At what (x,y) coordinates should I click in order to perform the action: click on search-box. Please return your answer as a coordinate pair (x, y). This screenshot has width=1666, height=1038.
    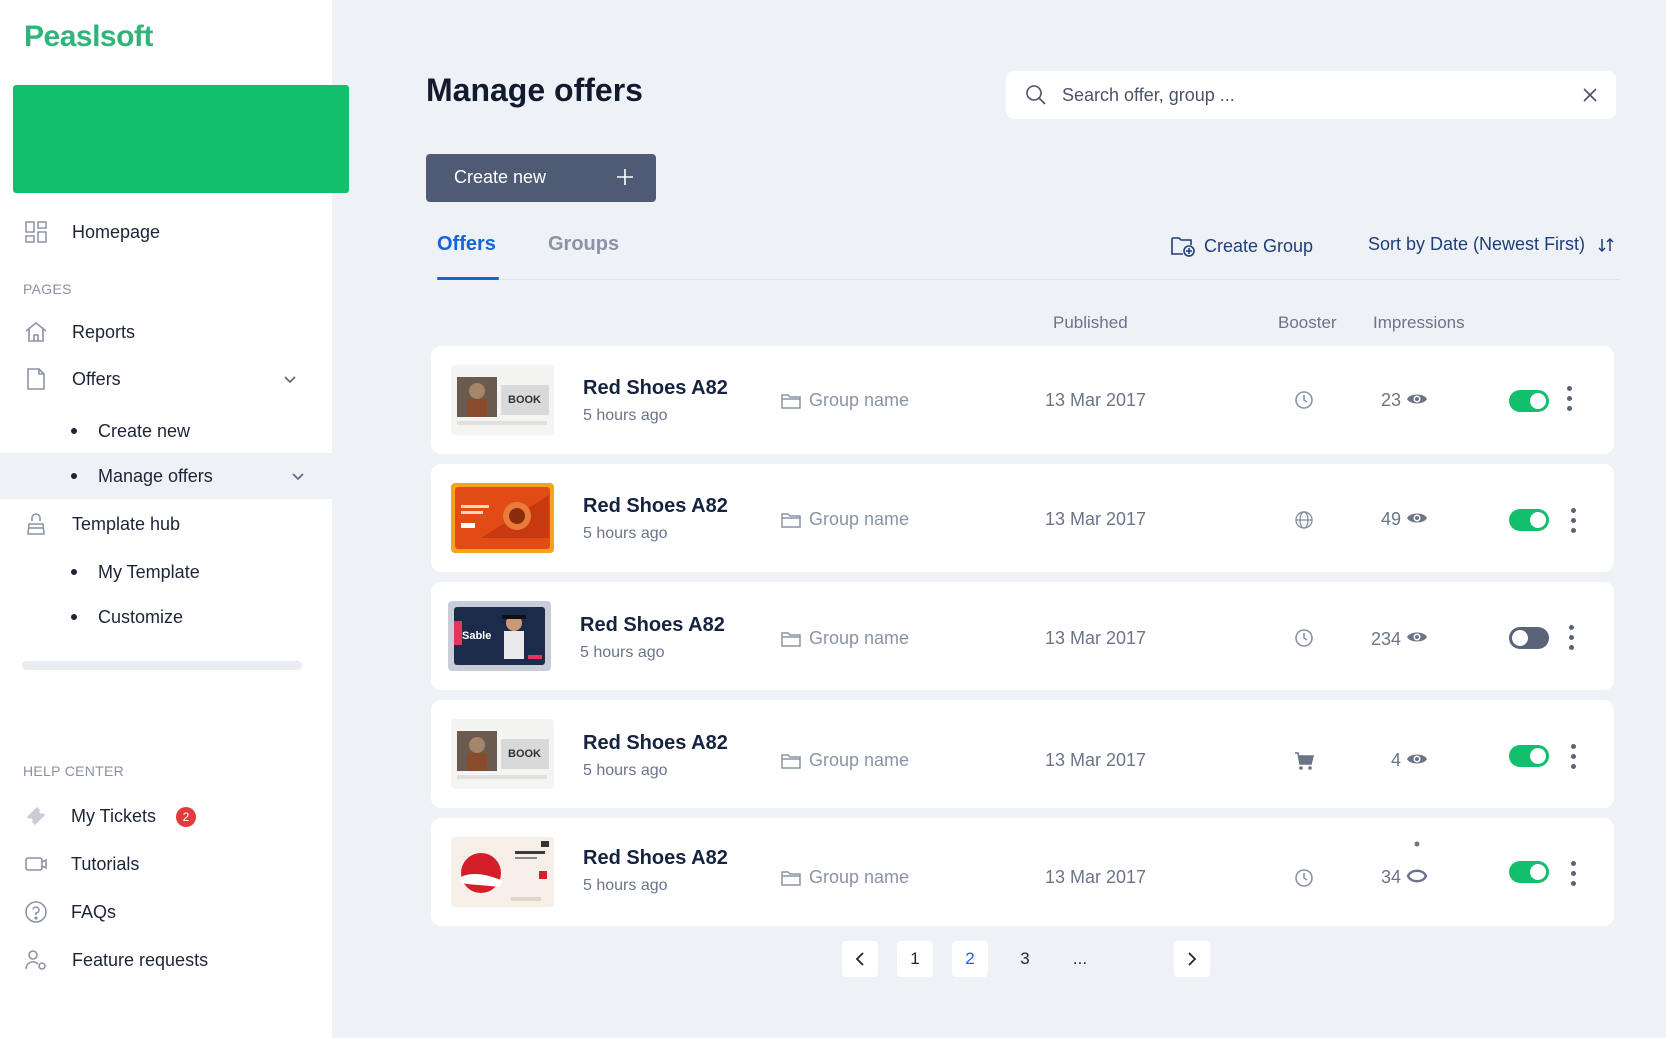
    Looking at the image, I should click on (1311, 95).